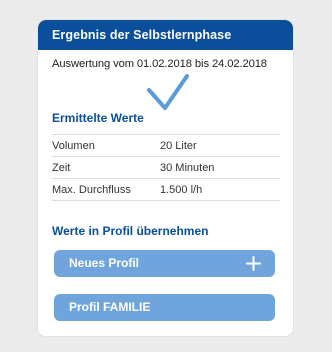  What do you see at coordinates (159, 64) in the screenshot?
I see `evaluation-period: Auswertung vom 01.02.2018 bis 24.02.2018` at bounding box center [159, 64].